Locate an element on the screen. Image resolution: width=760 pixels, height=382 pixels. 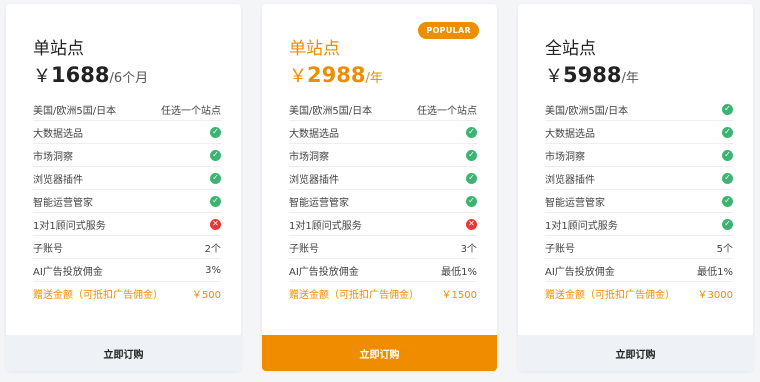
price-amount: 5988 is located at coordinates (592, 75).